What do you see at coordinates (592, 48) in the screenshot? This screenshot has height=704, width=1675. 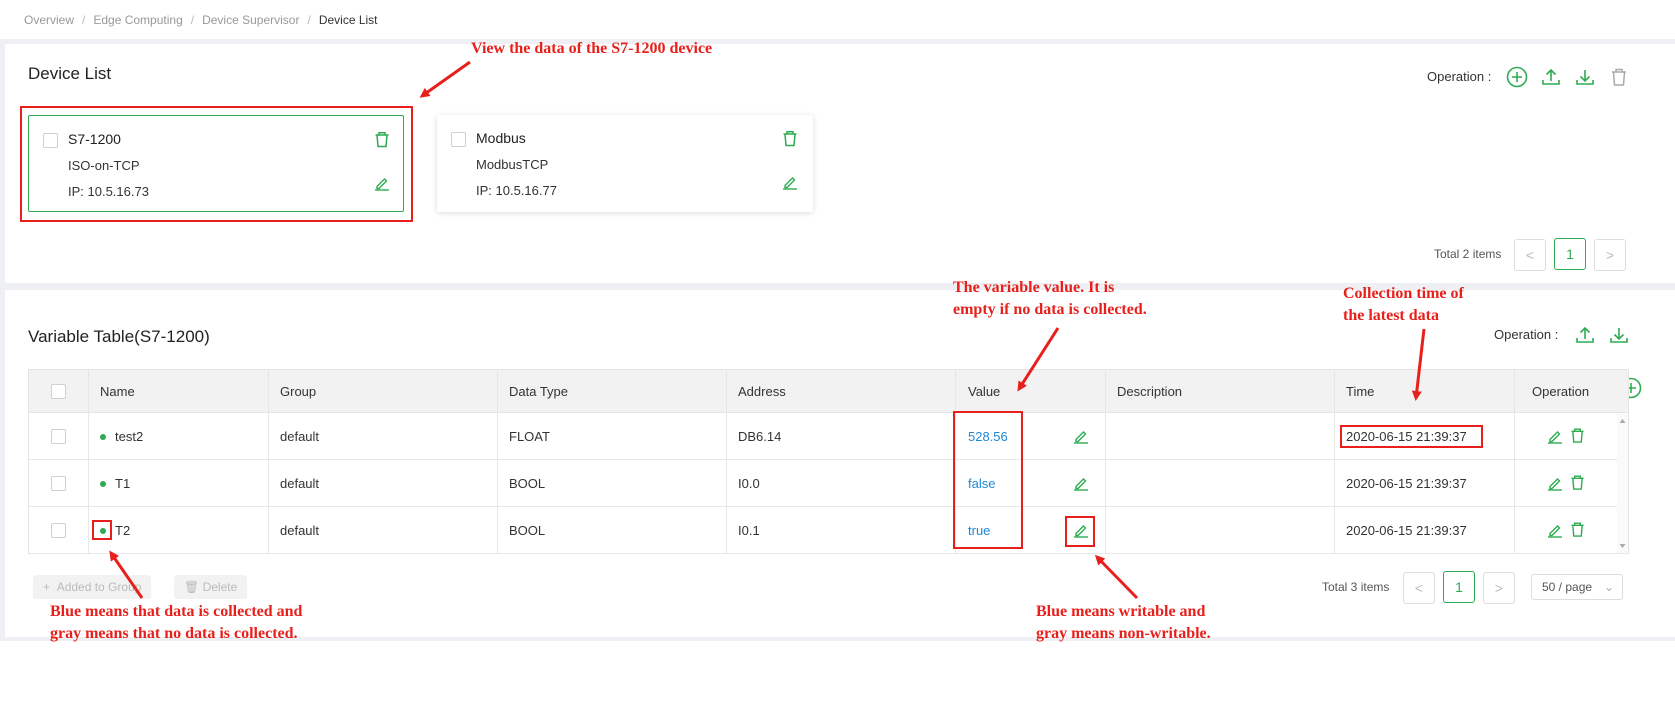 I see `annotation-device: View the data of the S7-1200 device` at bounding box center [592, 48].